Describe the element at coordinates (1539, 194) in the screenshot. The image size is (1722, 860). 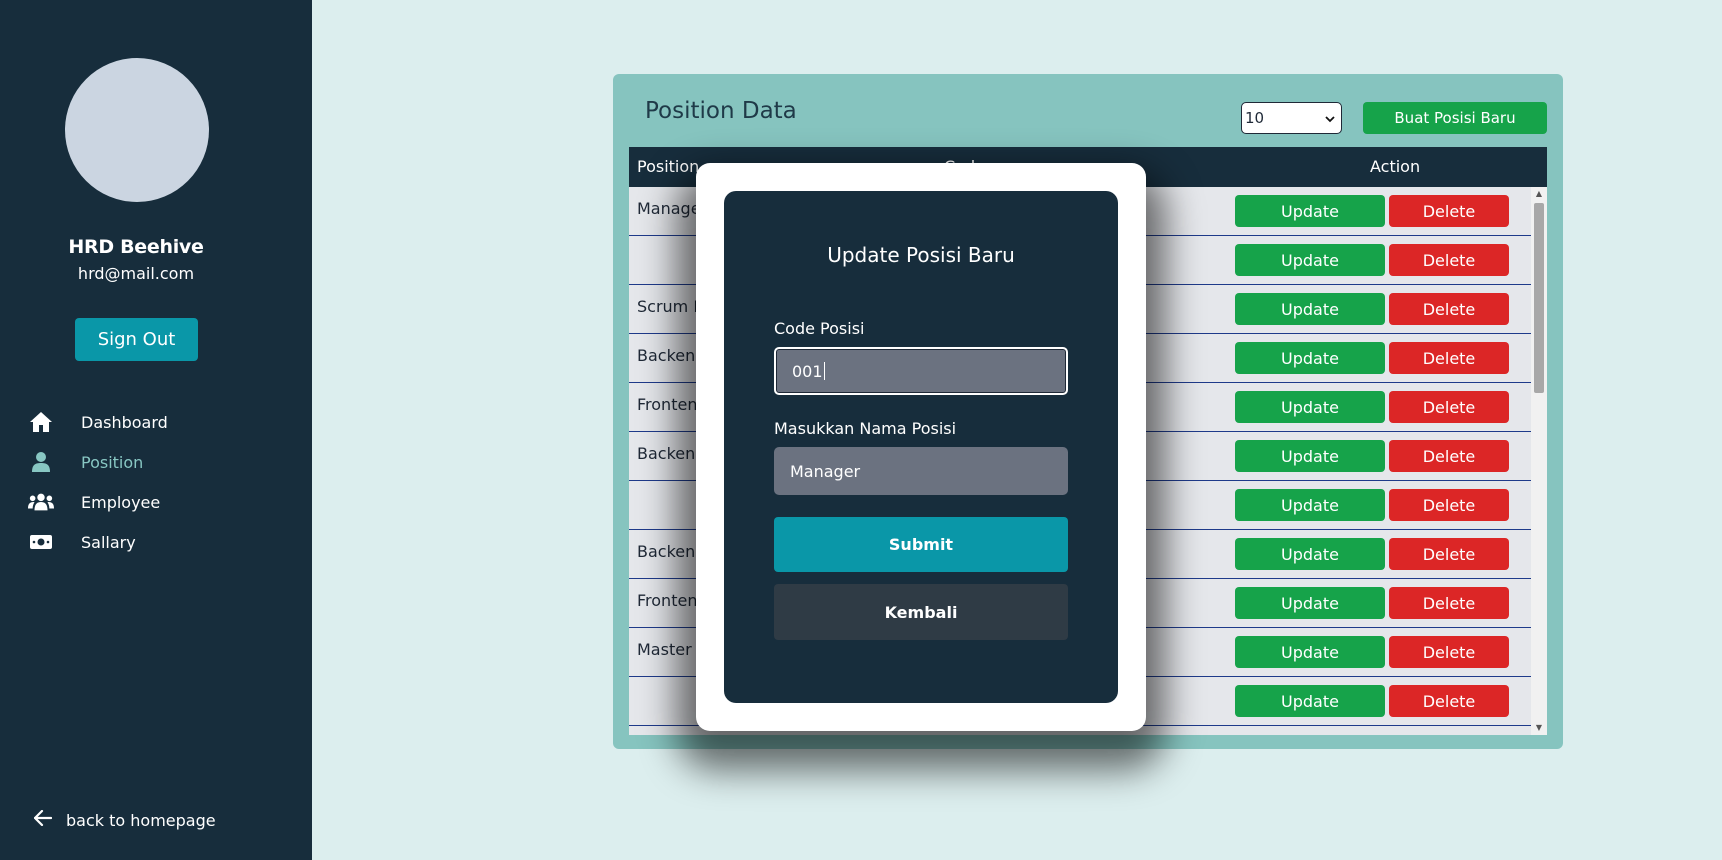
I see `scroll-up-icon: ▲` at that location.